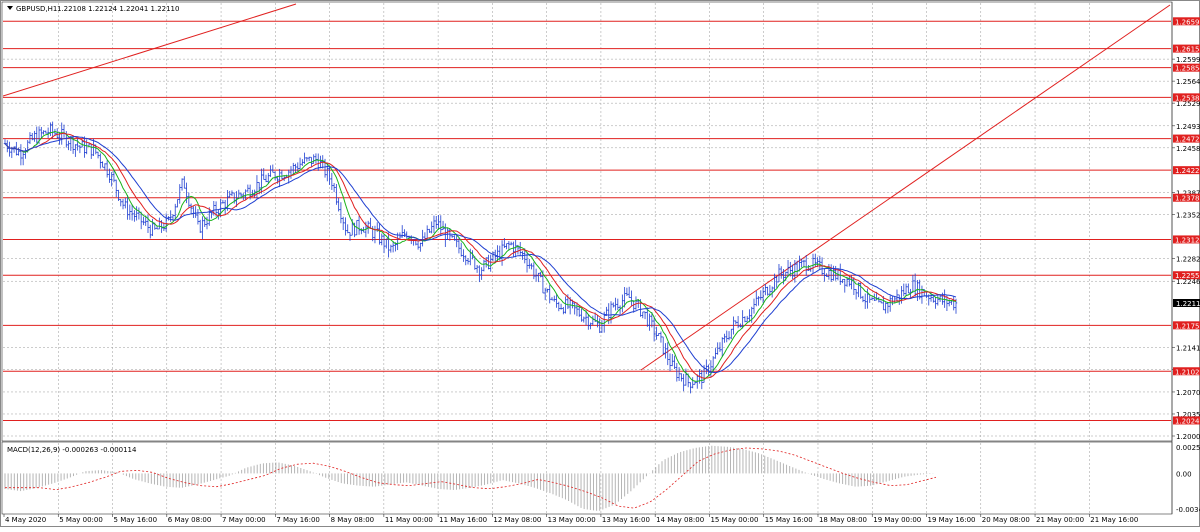 This screenshot has width=1200, height=532. I want to click on level-tag-label: 1.24225, so click(1187, 171).